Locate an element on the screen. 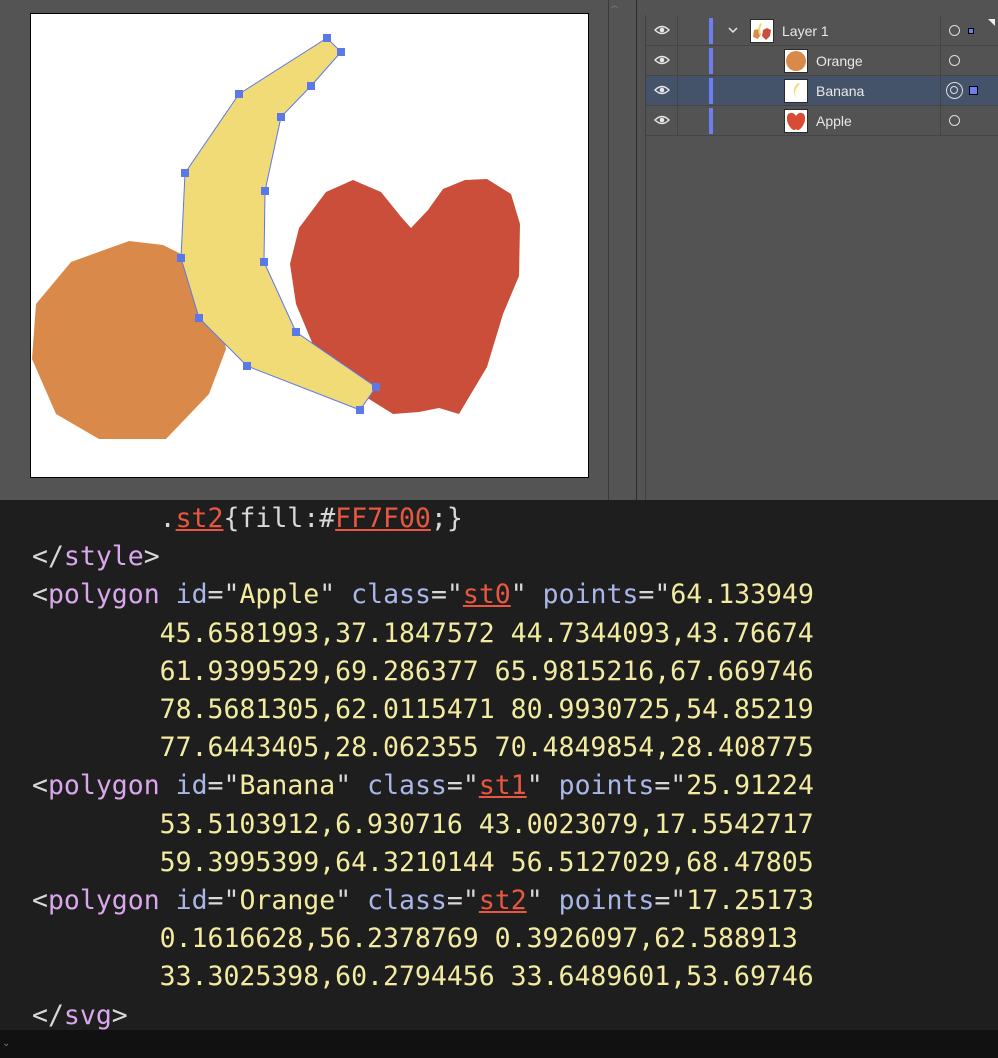 This screenshot has height=1058, width=998. code-token: svg is located at coordinates (87, 1015).